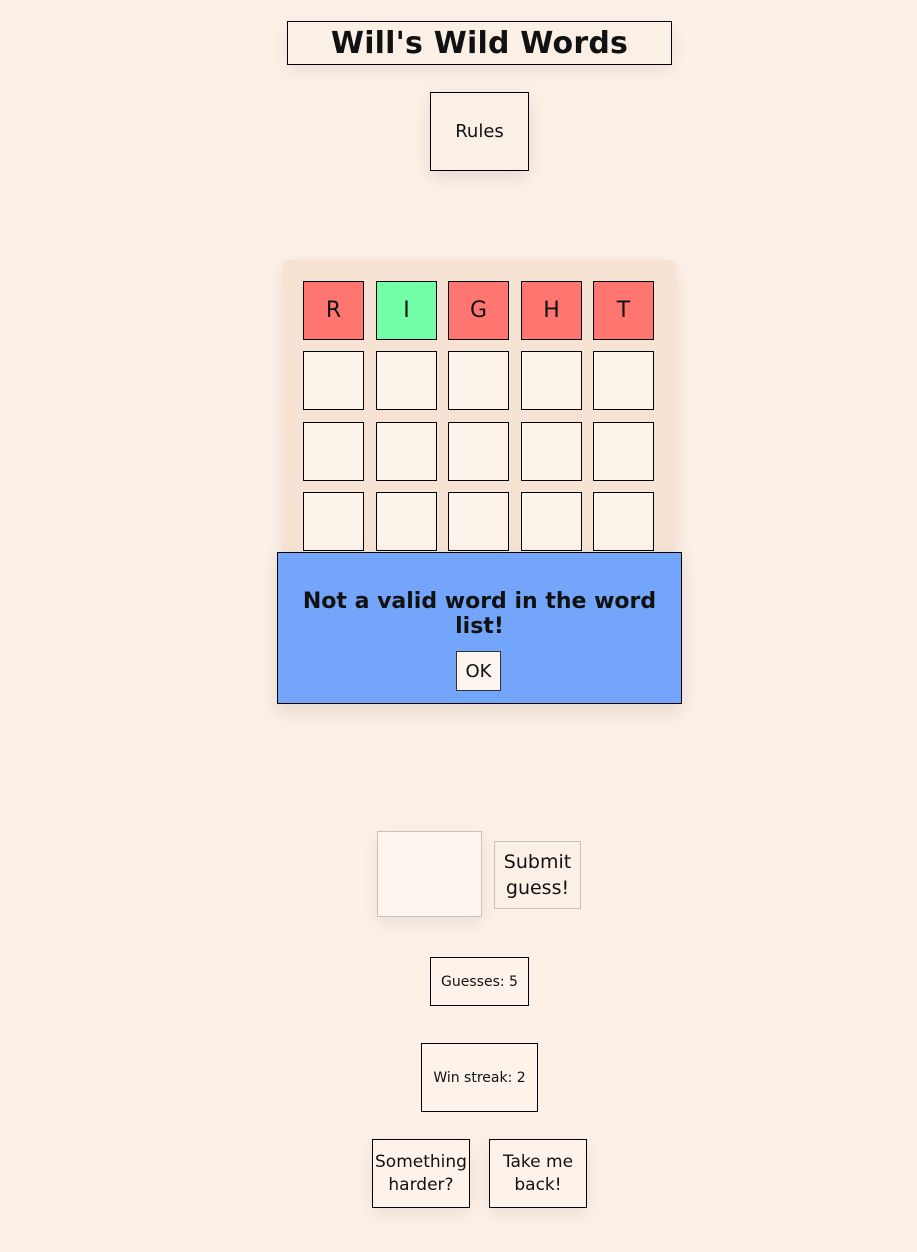 This screenshot has height=1252, width=917. I want to click on back-label-line1: Take me, so click(538, 1161).